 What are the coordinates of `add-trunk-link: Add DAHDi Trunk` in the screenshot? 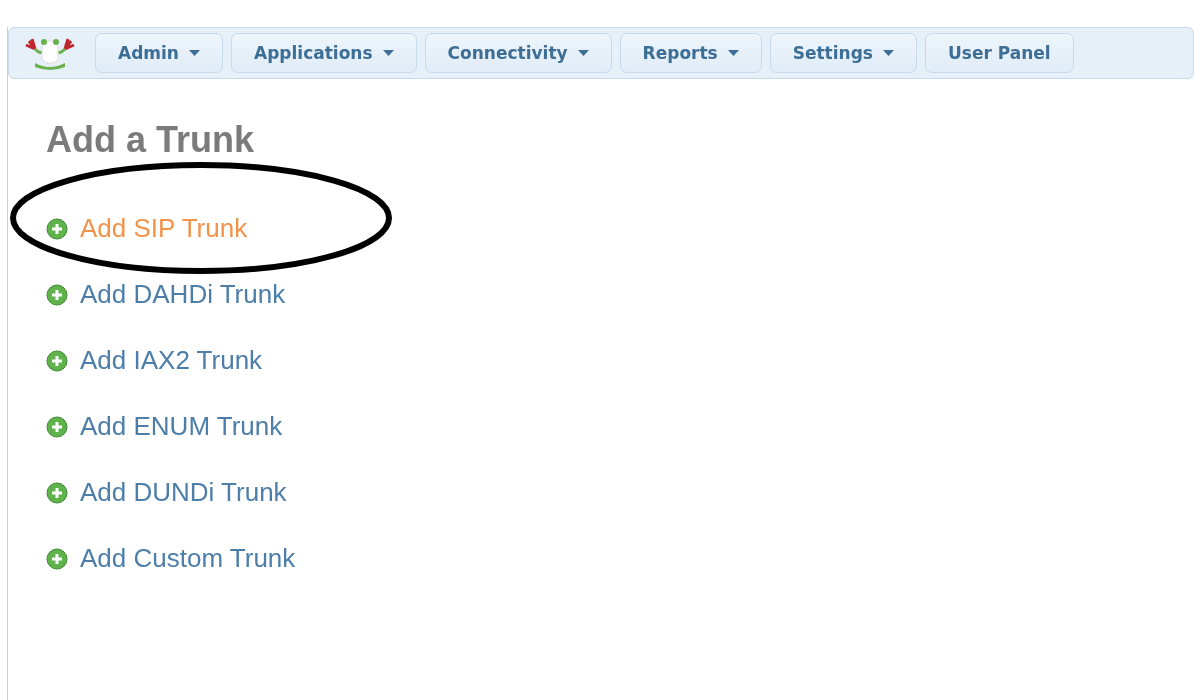 It's located at (183, 294).